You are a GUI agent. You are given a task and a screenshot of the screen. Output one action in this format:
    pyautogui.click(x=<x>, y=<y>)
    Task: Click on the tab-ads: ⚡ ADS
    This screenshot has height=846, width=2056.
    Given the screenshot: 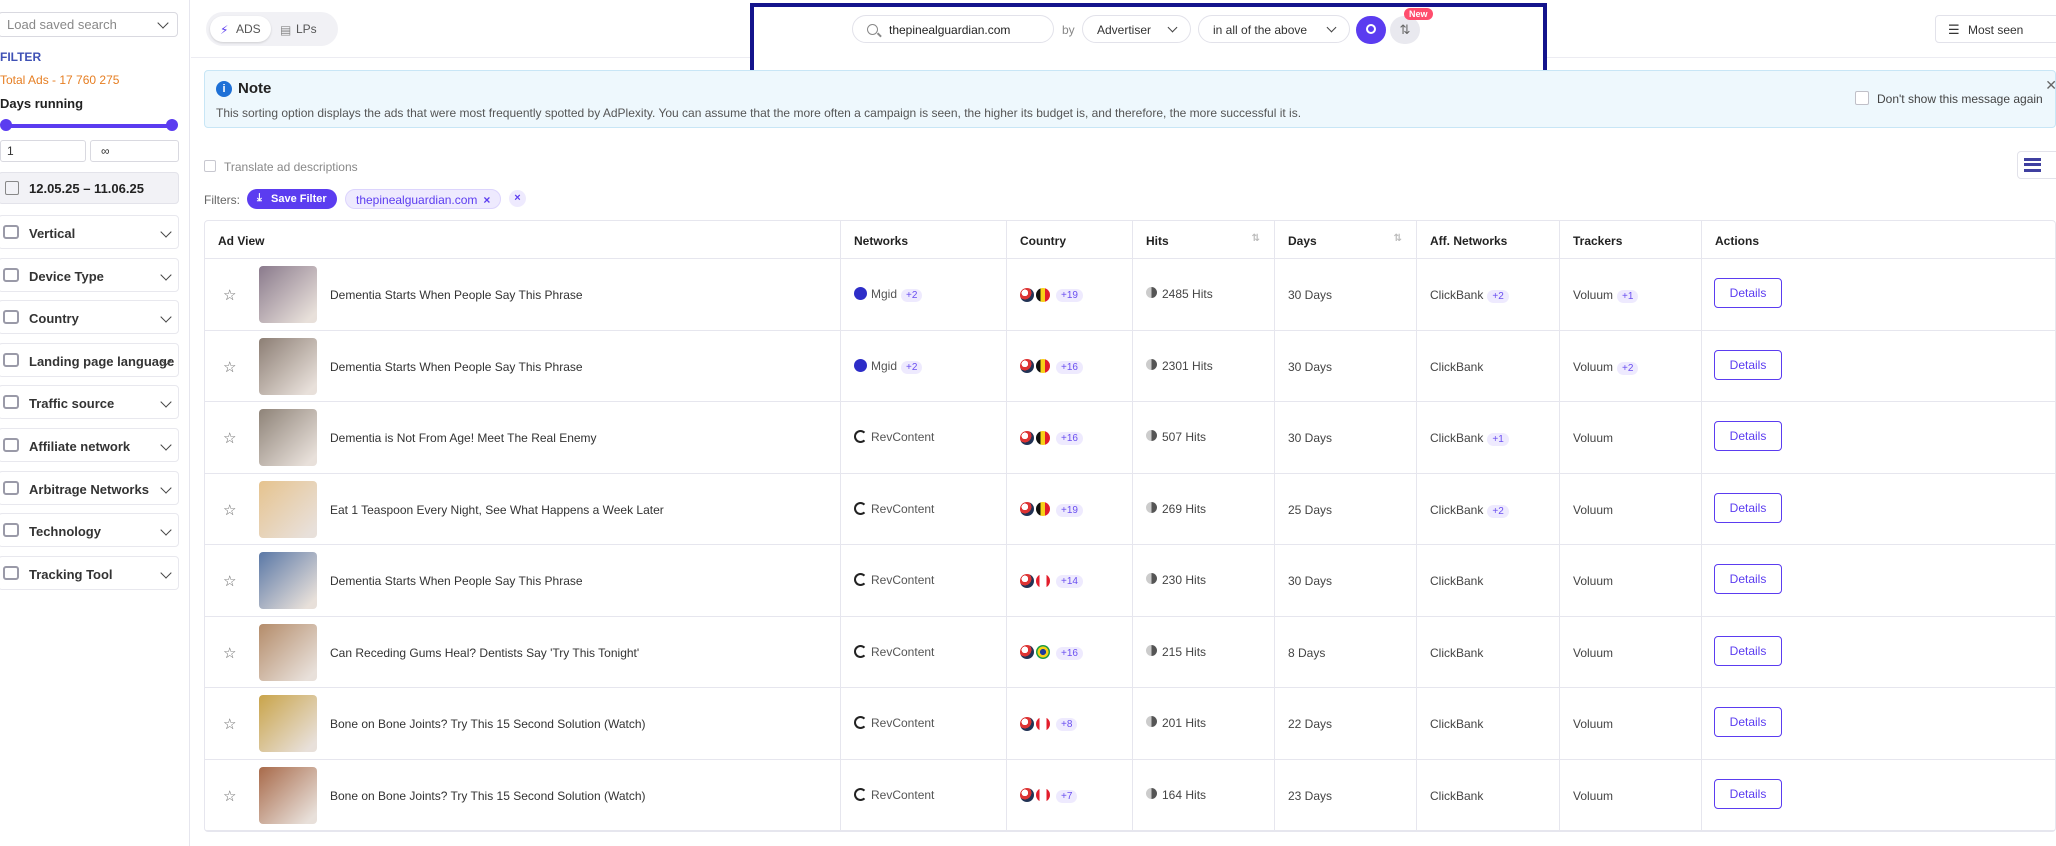 What is the action you would take?
    pyautogui.click(x=240, y=29)
    